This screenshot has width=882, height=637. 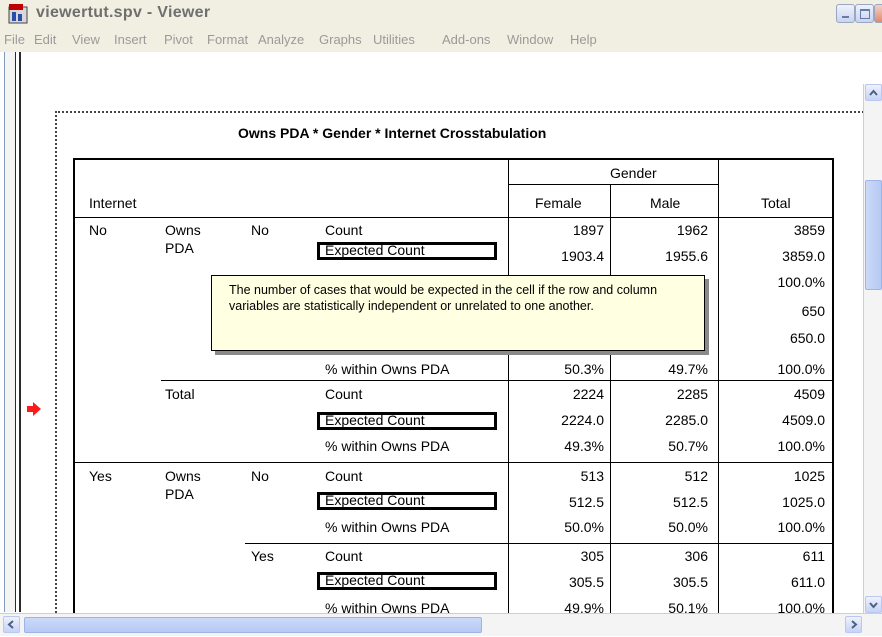 What do you see at coordinates (686, 420) in the screenshot?
I see `cell: 2285.0` at bounding box center [686, 420].